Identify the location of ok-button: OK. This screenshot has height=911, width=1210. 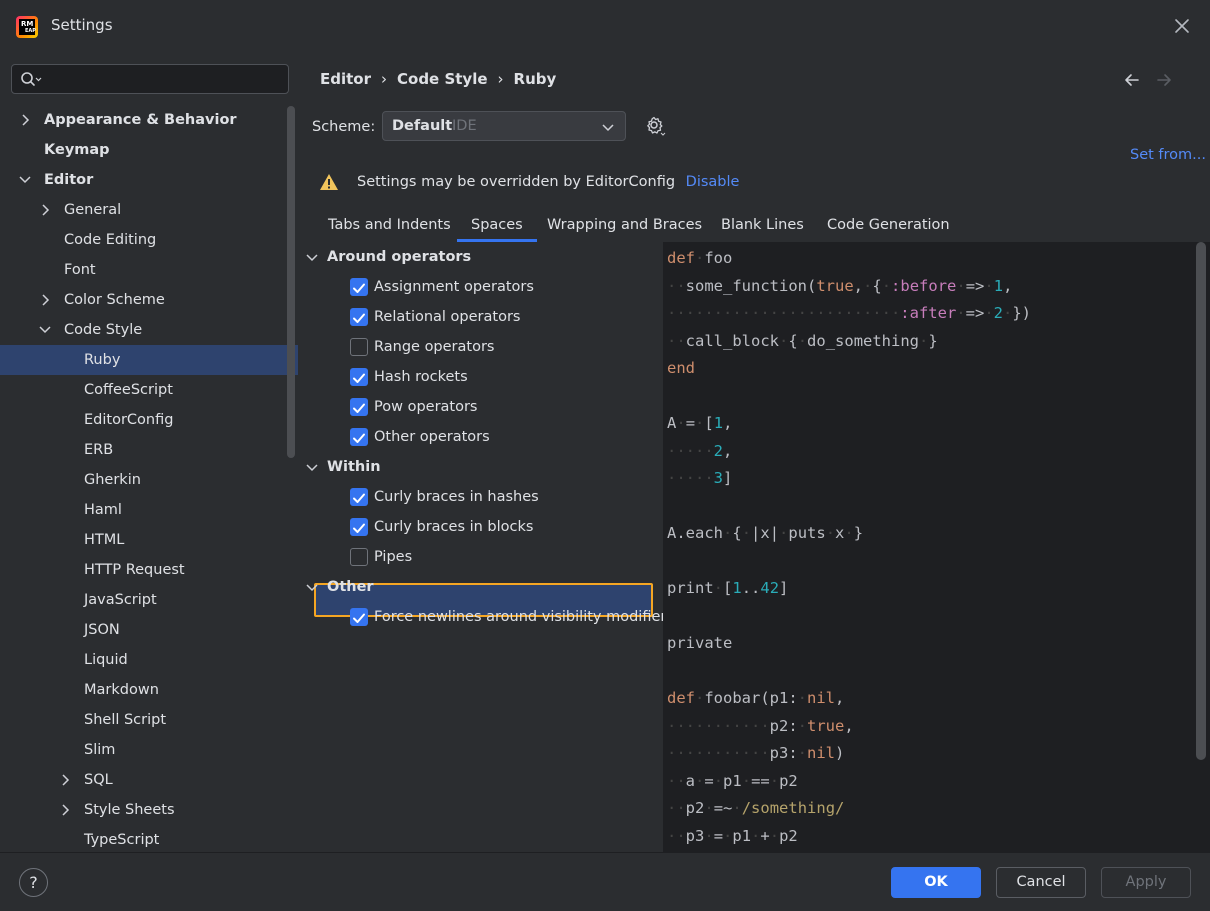
(936, 882).